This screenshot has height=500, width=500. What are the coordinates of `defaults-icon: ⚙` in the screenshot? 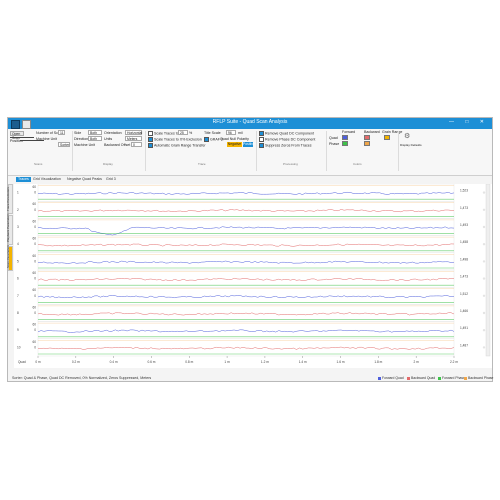 It's located at (407, 136).